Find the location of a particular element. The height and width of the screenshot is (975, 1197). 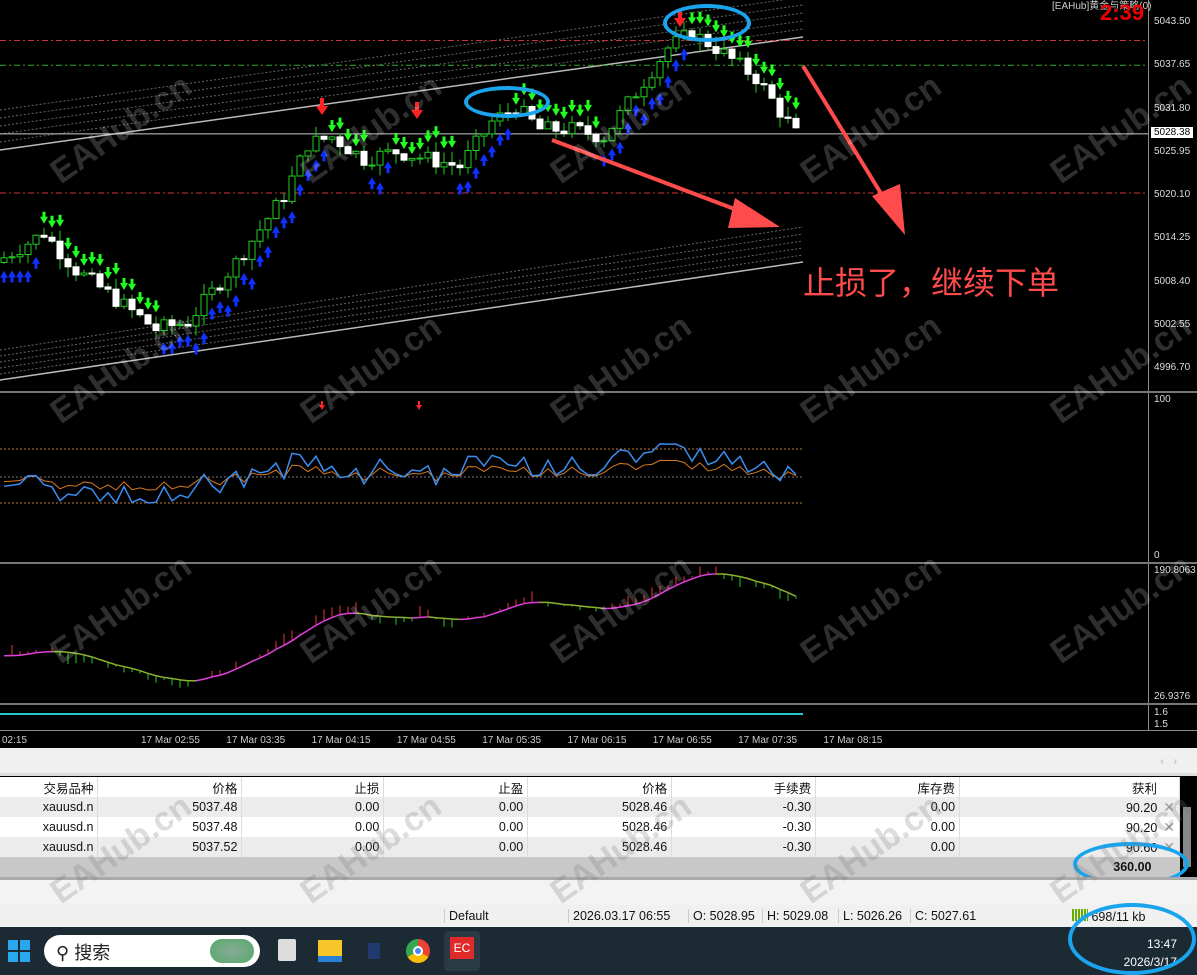

file-explorer-icon is located at coordinates (330, 951).